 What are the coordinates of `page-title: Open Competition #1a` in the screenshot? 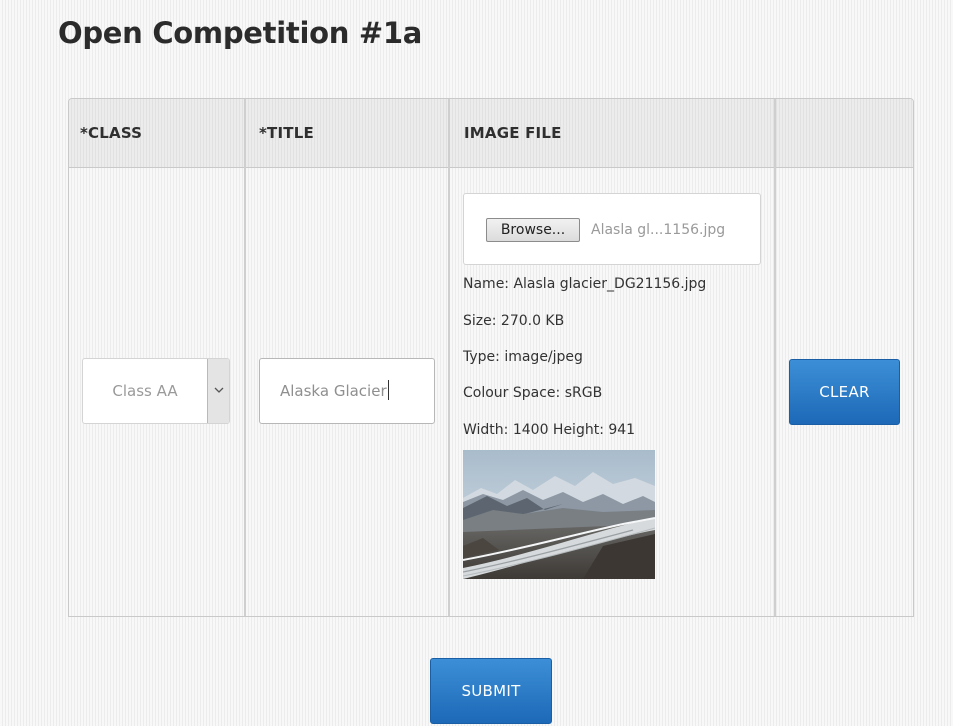 It's located at (240, 33).